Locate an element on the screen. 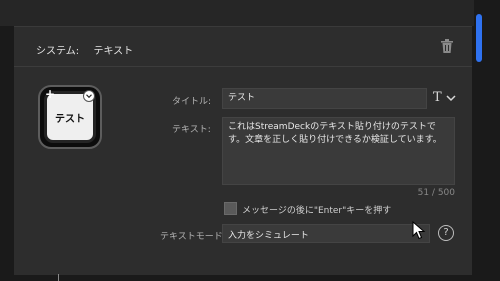 The image size is (500, 281). divider is located at coordinates (243, 66).